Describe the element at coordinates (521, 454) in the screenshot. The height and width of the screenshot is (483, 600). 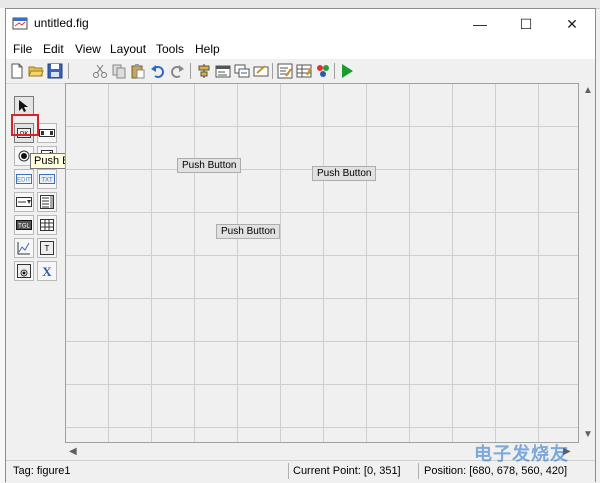
I see `watermark-logo: 电子发烧友` at that location.